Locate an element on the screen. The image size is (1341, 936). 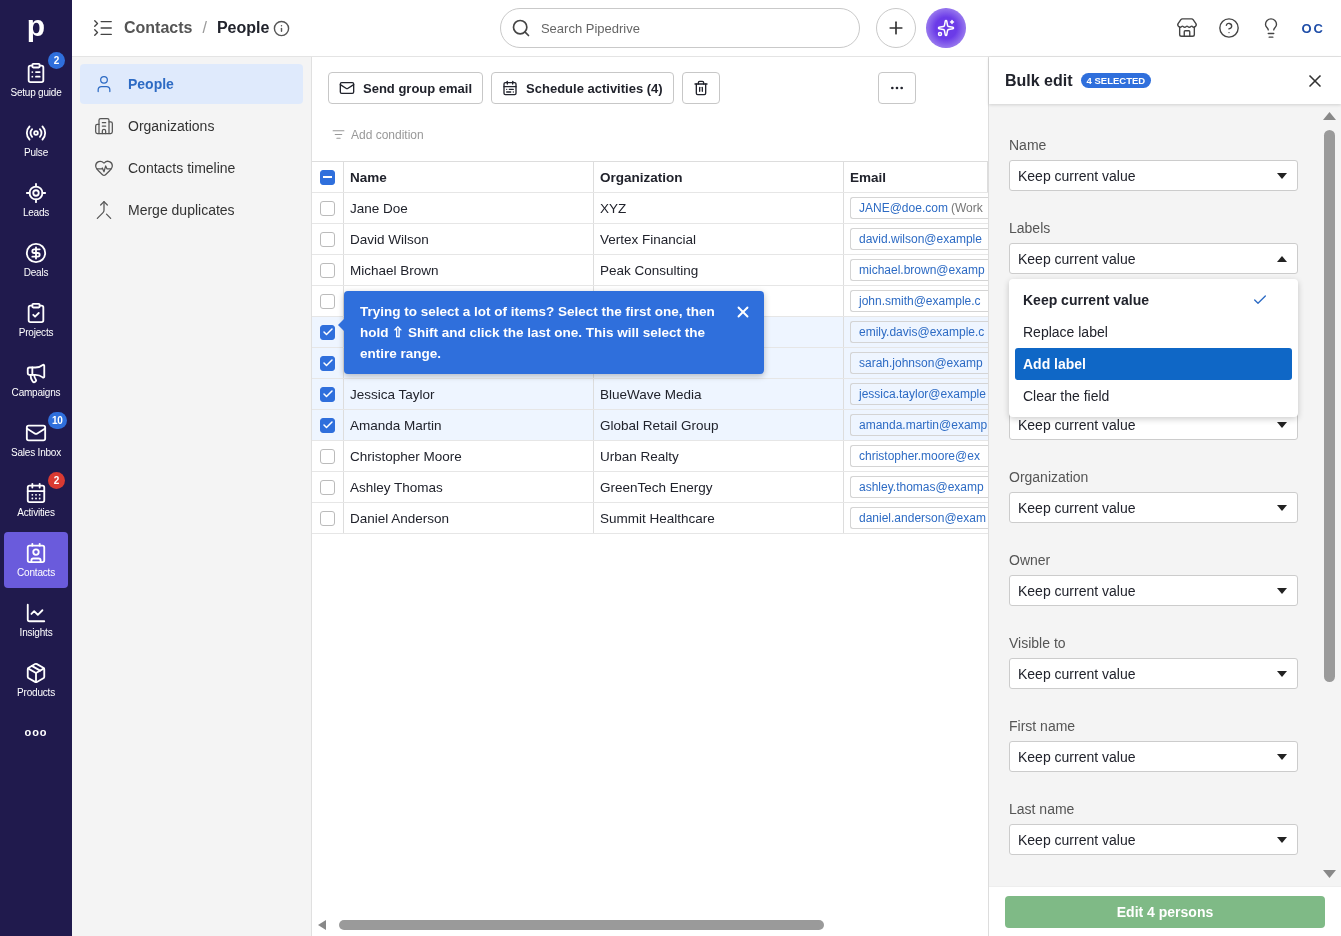
table-cell: Jane Doe is located at coordinates (379, 208).